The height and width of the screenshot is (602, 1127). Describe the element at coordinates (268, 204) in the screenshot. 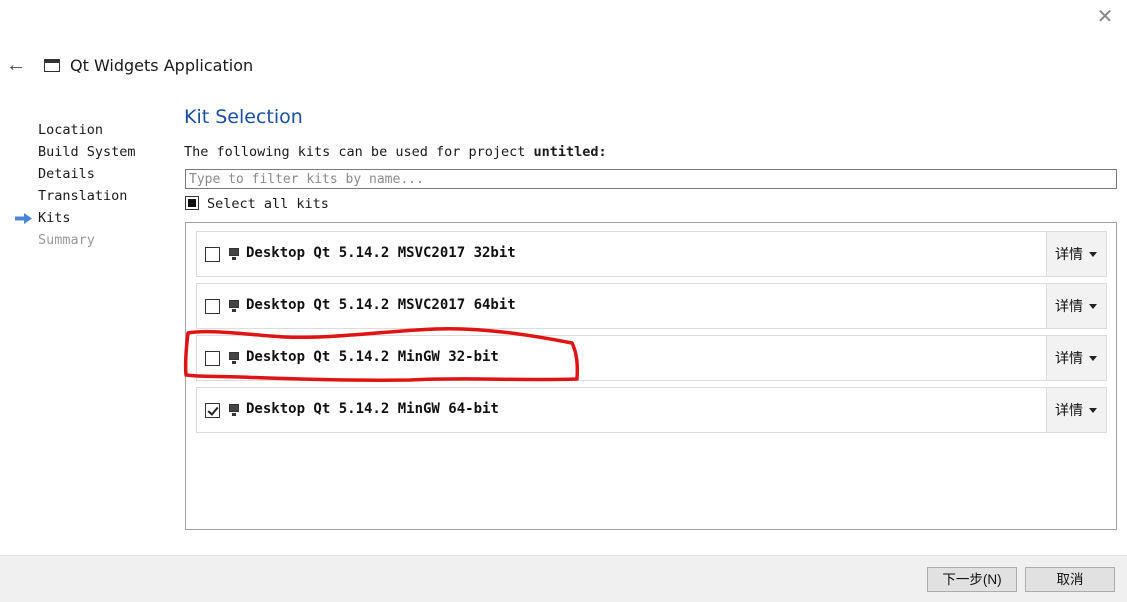

I see `select-all-label: Select all kits` at that location.